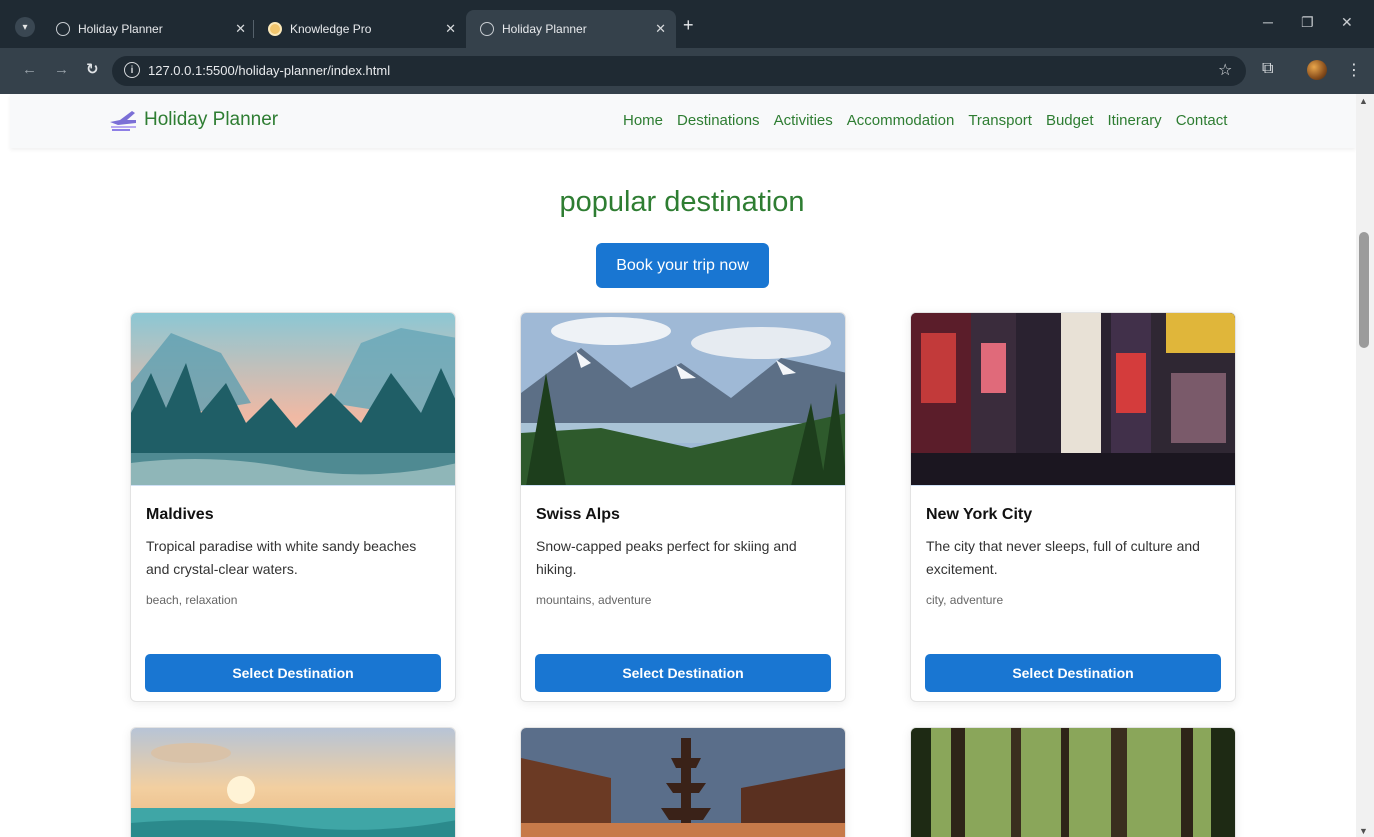  What do you see at coordinates (211, 120) in the screenshot?
I see `site-brand: Holiday Planner` at bounding box center [211, 120].